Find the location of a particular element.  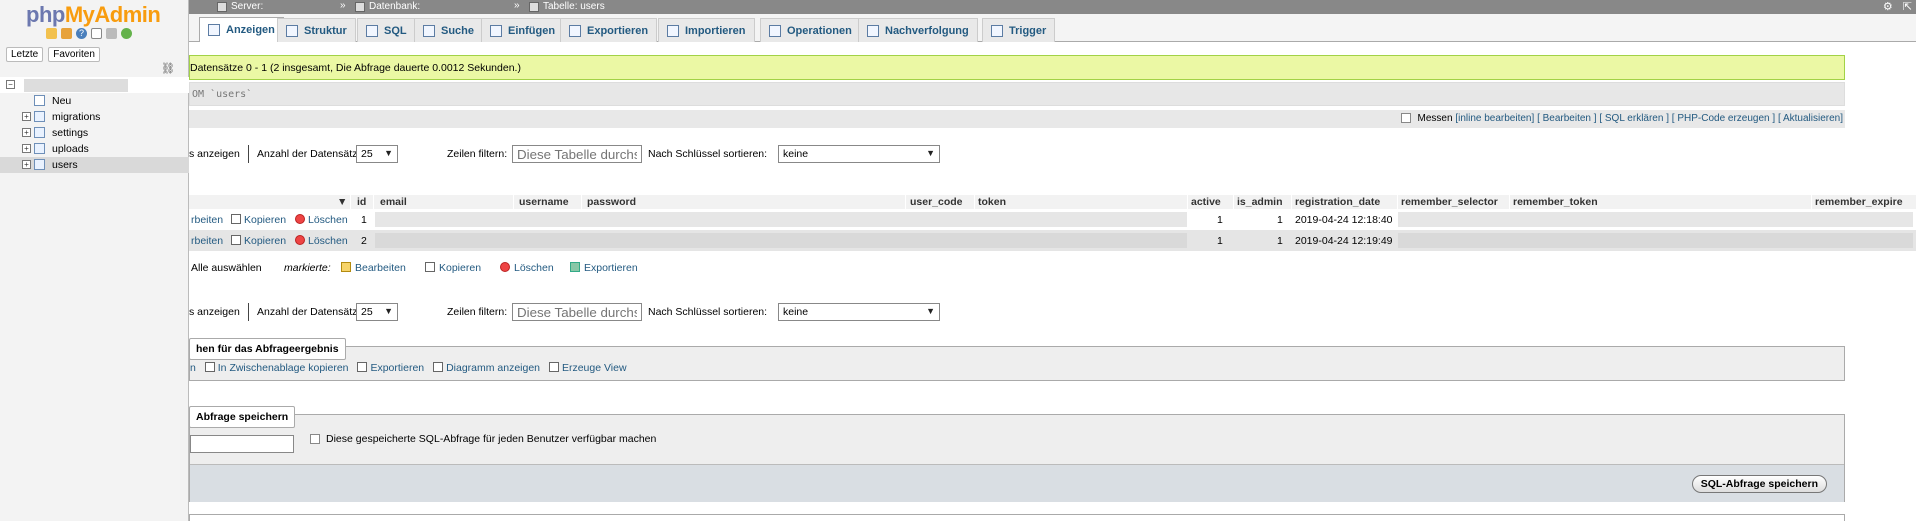

tab-operations: Operationen is located at coordinates (810, 30).